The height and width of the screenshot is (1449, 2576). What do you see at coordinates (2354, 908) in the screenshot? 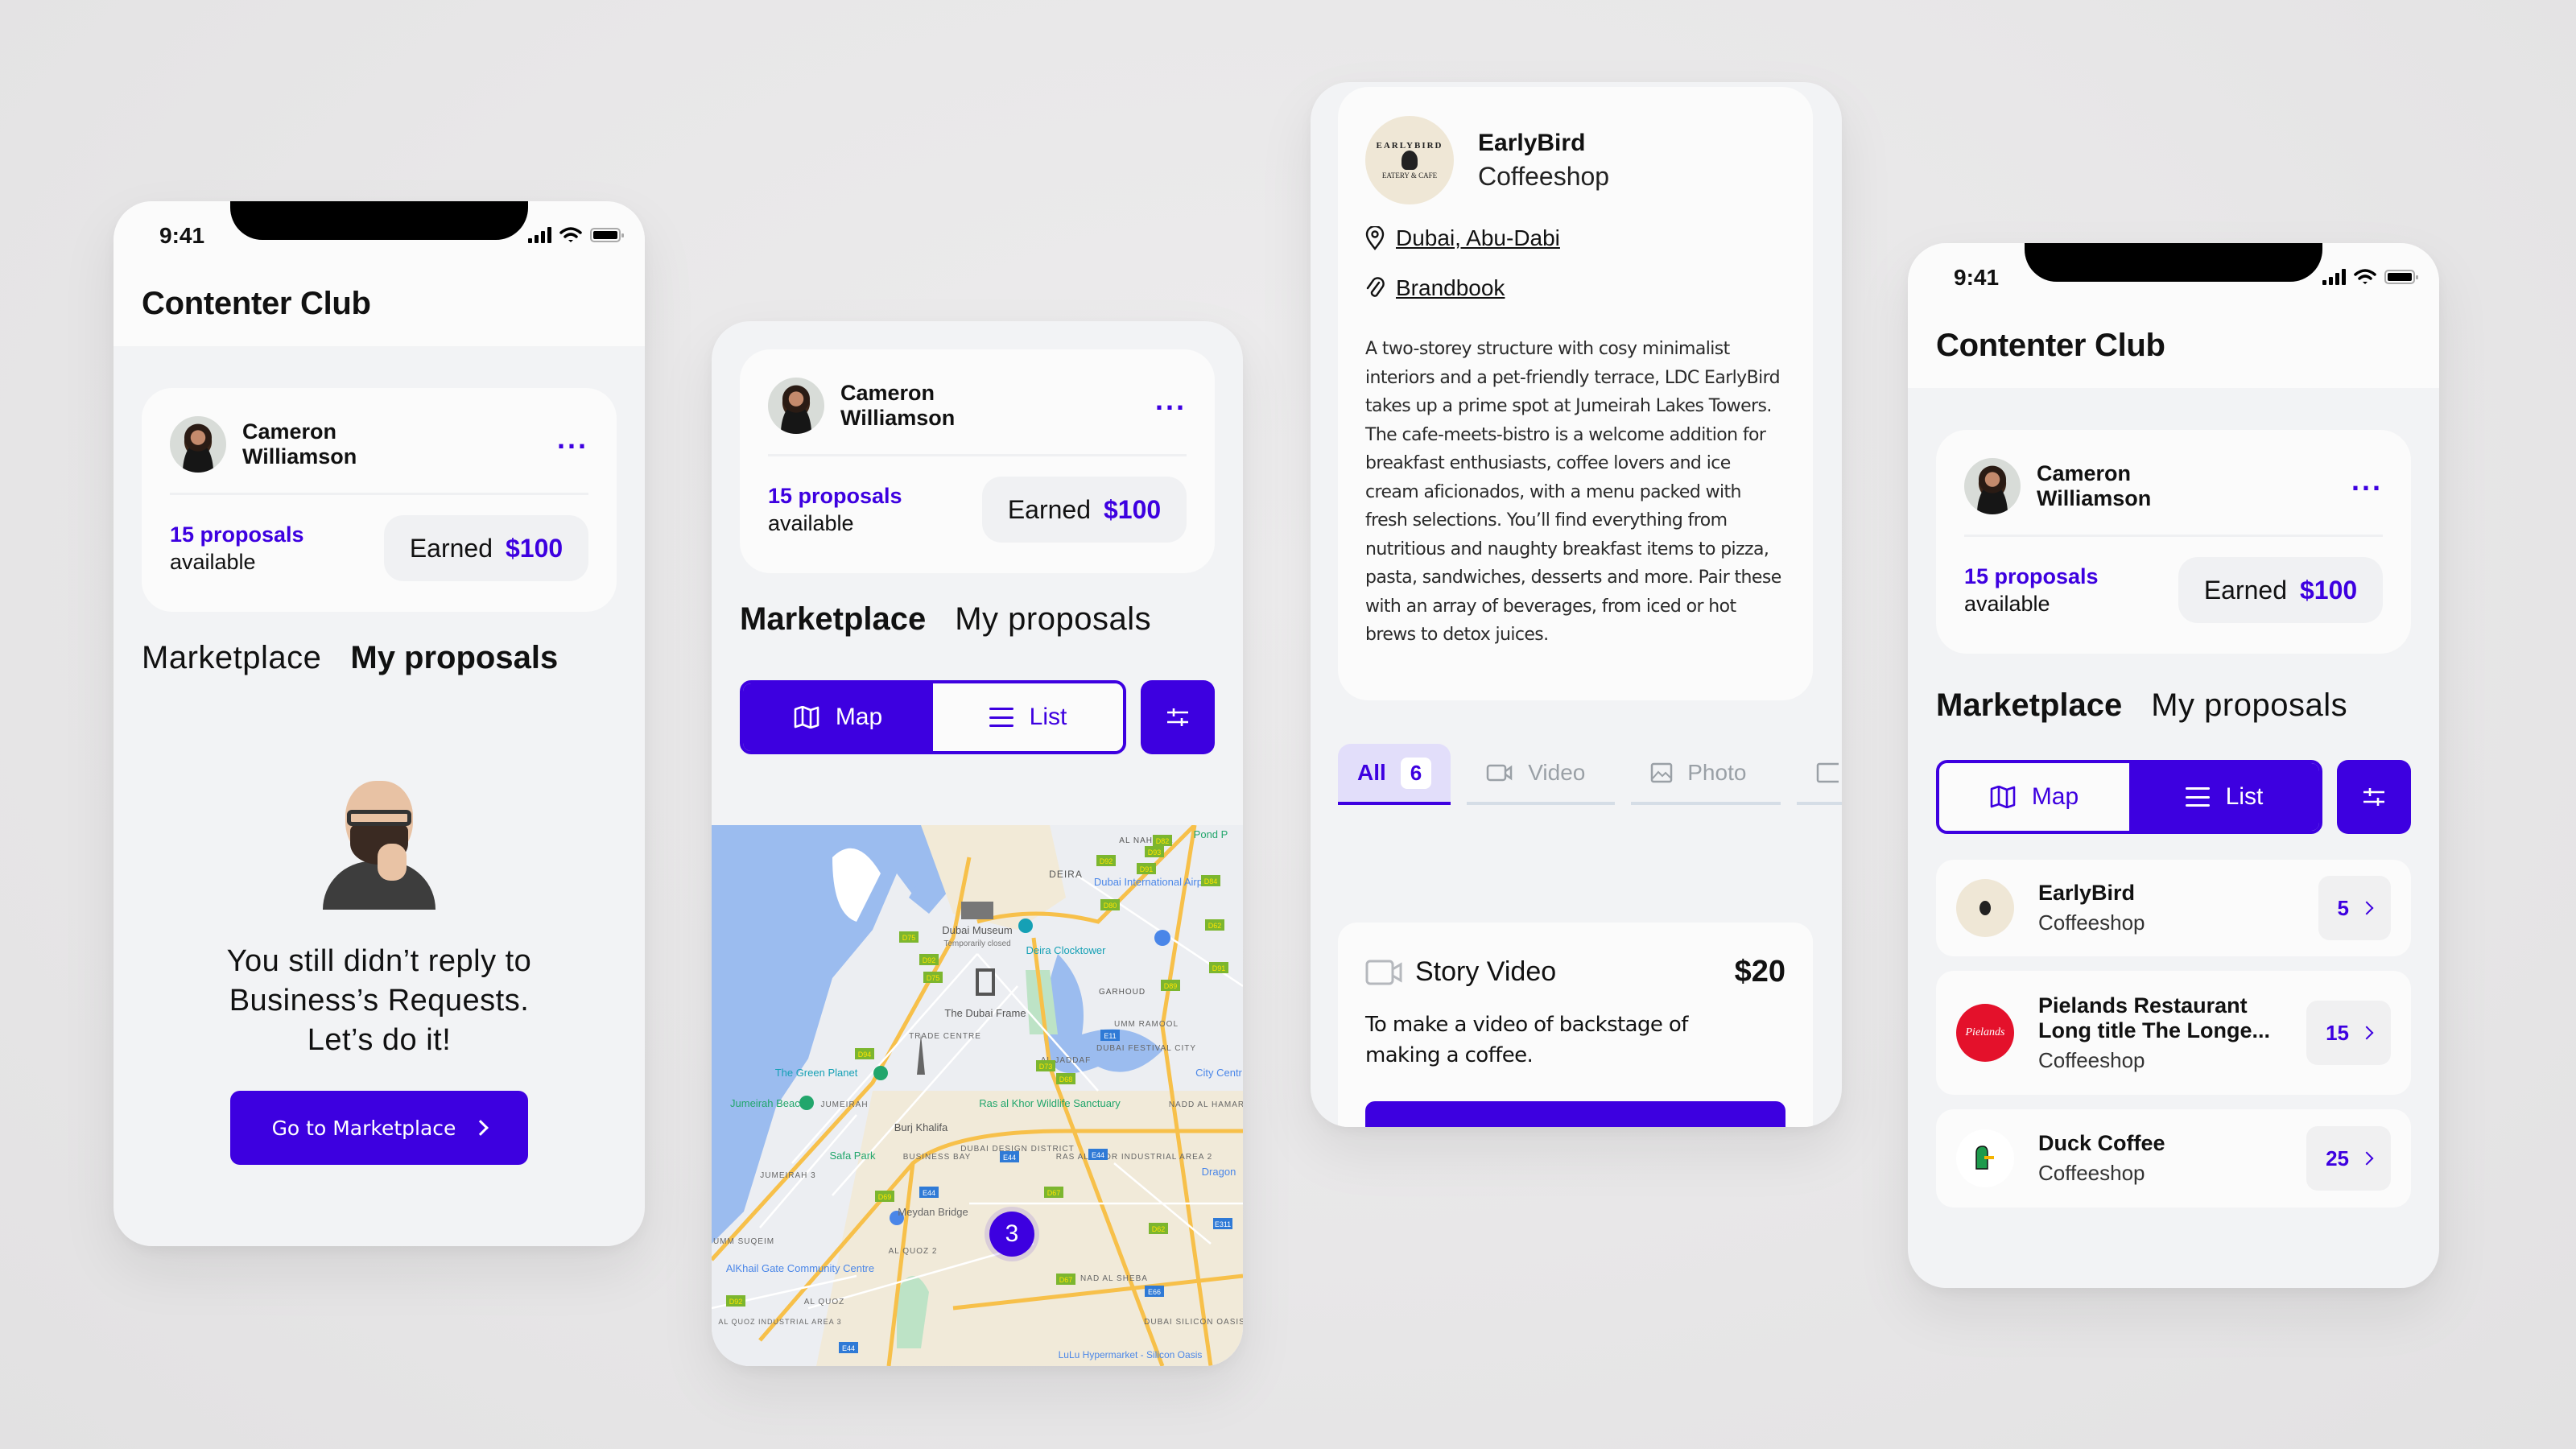
I see `proposal-count-badge: 5` at bounding box center [2354, 908].